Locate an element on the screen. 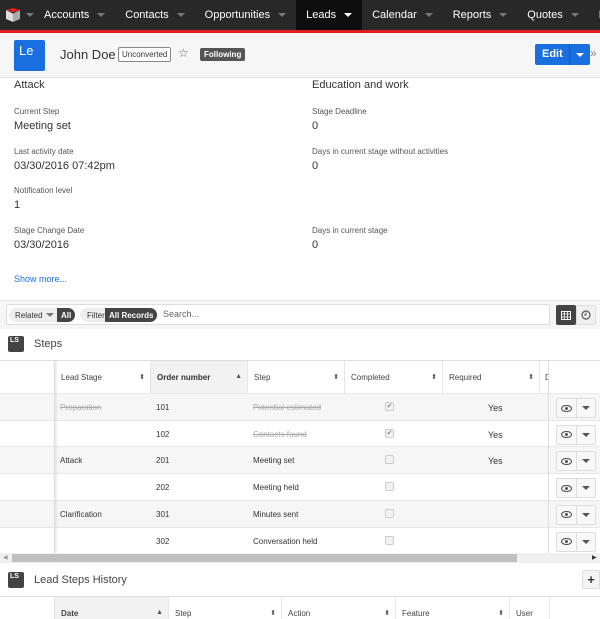 The height and width of the screenshot is (619, 600). cell-step: Conversation held is located at coordinates (285, 541).